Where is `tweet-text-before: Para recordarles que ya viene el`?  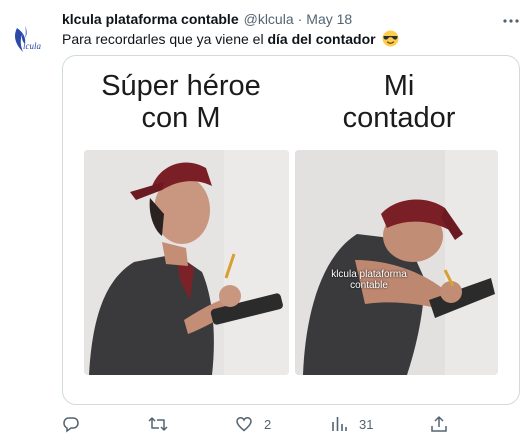
tweet-text-before: Para recordarles que ya viene el is located at coordinates (165, 39).